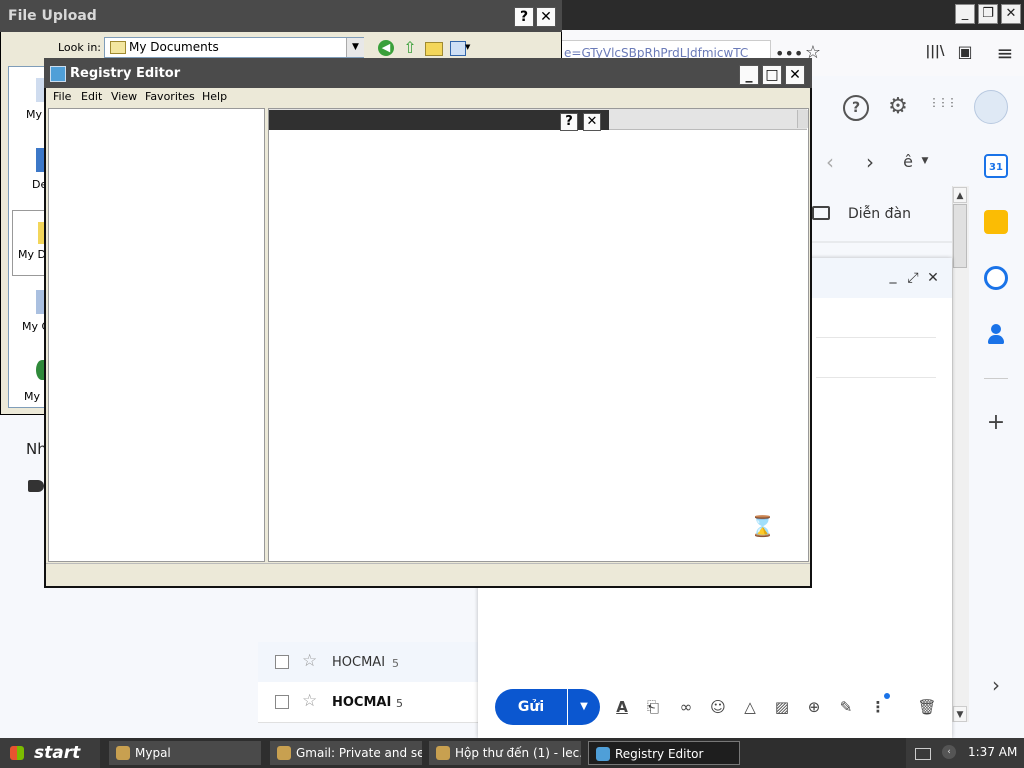  What do you see at coordinates (52, 16) in the screenshot?
I see `file-upload-title: File Upload` at bounding box center [52, 16].